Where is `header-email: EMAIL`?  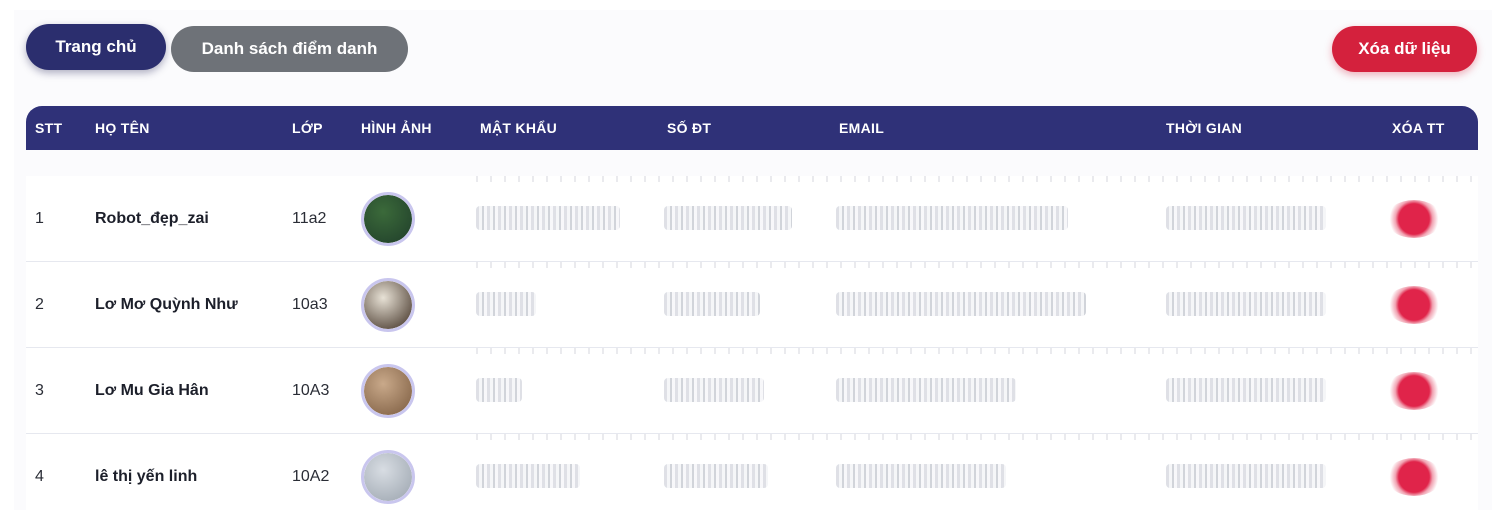 header-email: EMAIL is located at coordinates (862, 128).